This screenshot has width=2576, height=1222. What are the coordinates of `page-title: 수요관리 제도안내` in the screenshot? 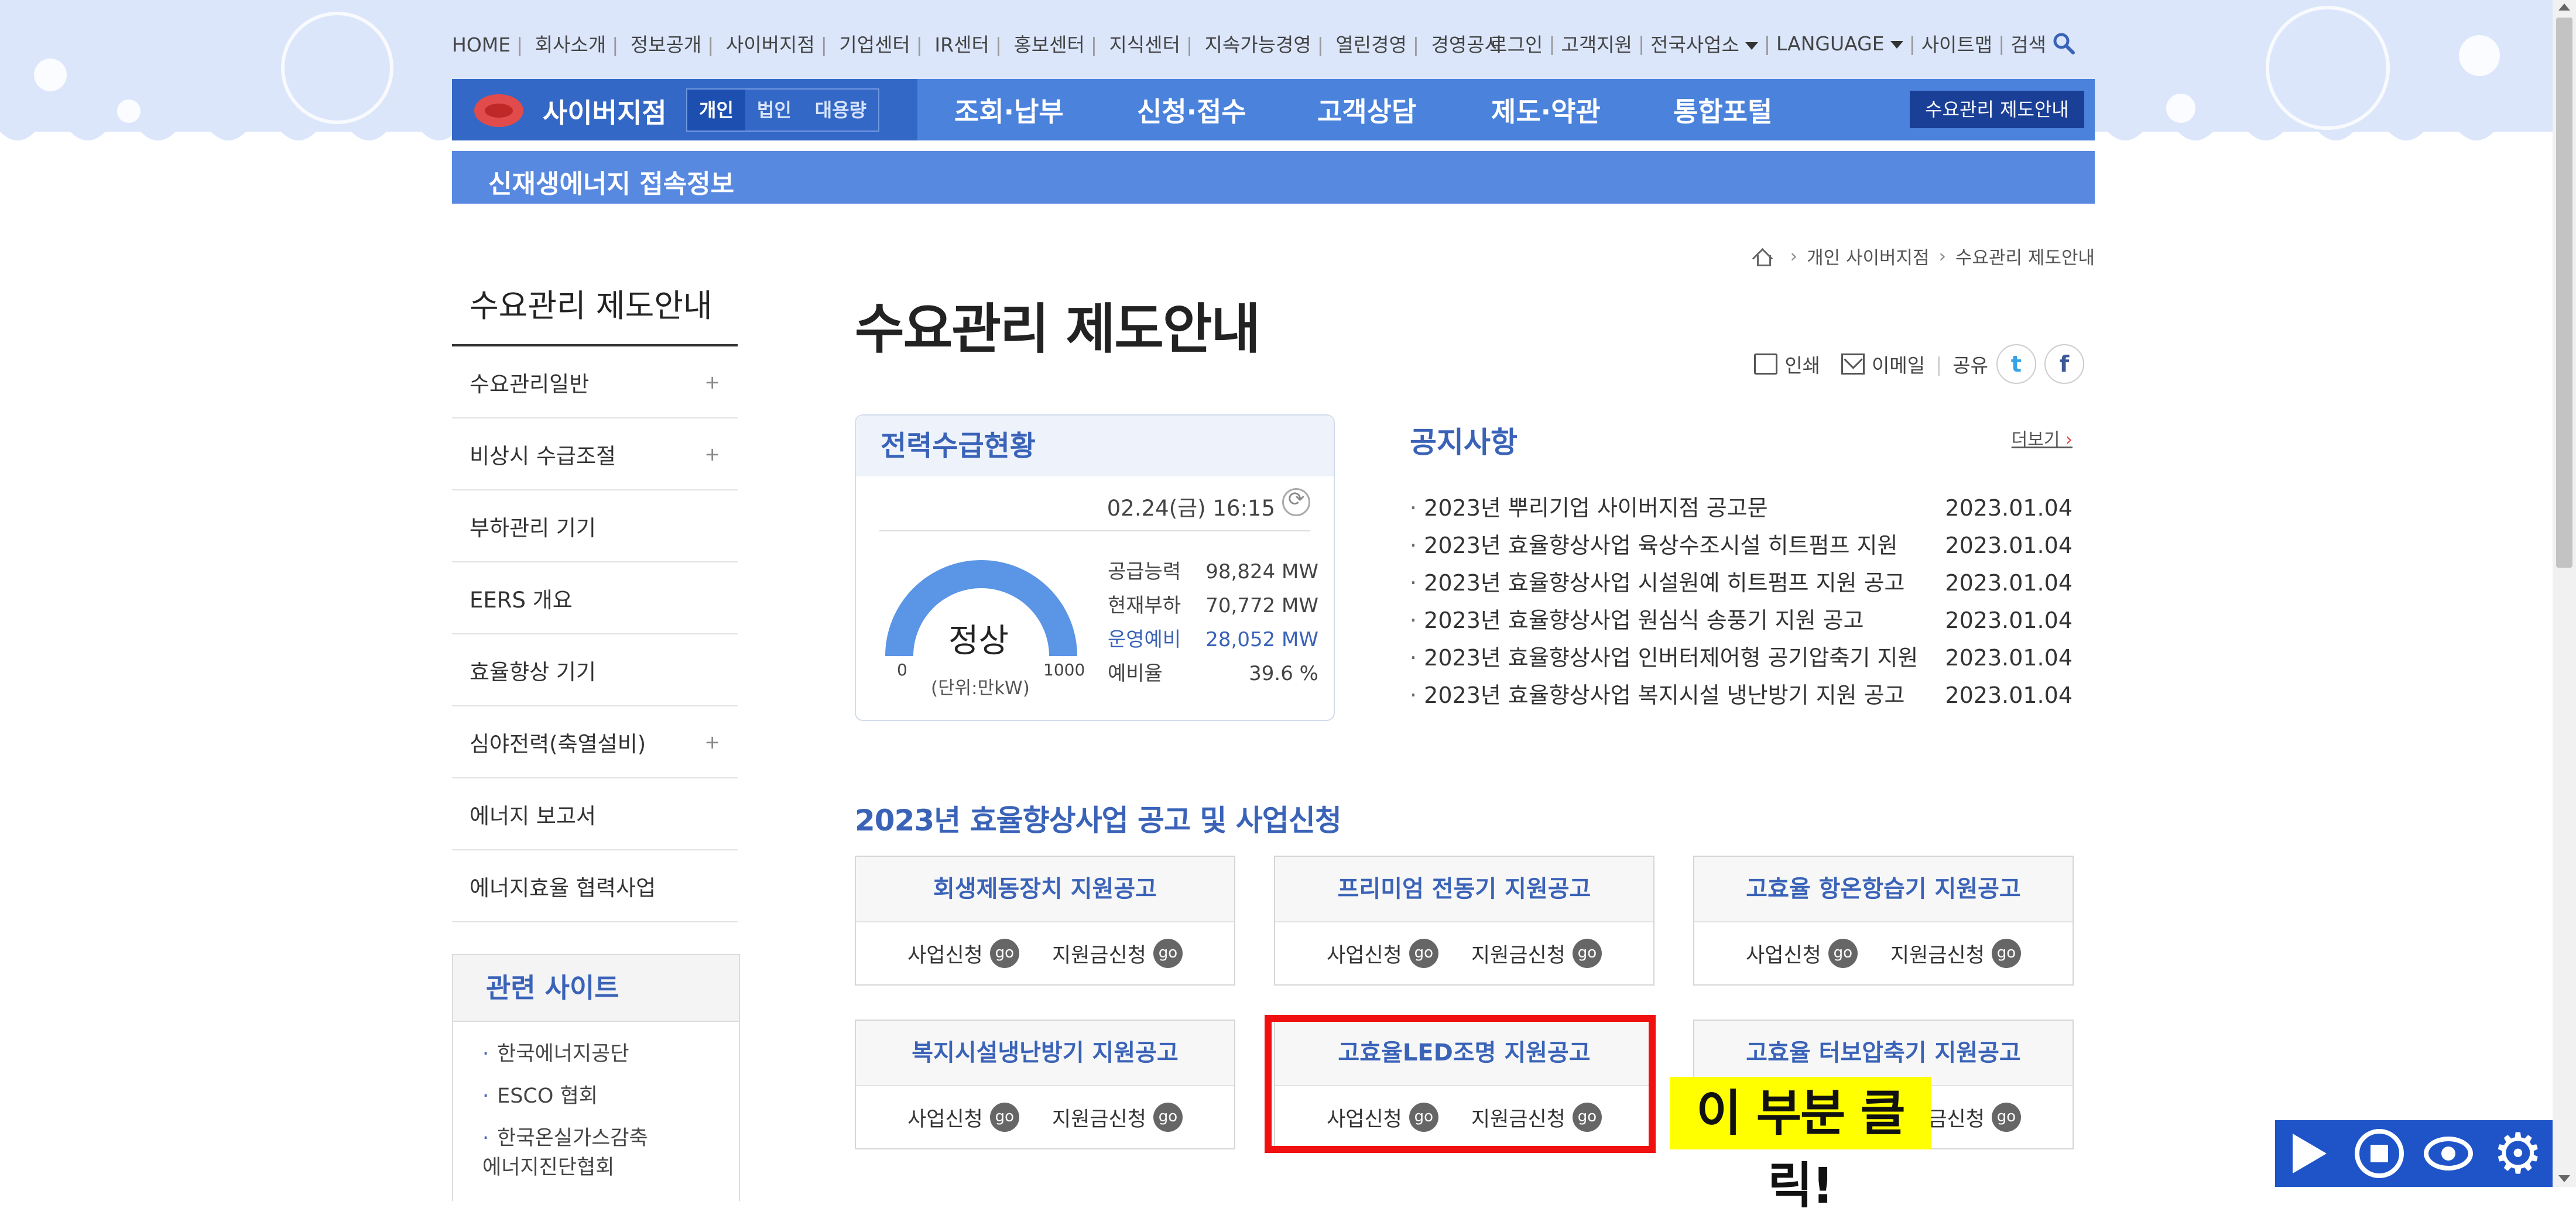 It's located at (1057, 330).